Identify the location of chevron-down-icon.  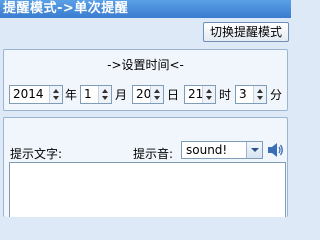
(255, 150).